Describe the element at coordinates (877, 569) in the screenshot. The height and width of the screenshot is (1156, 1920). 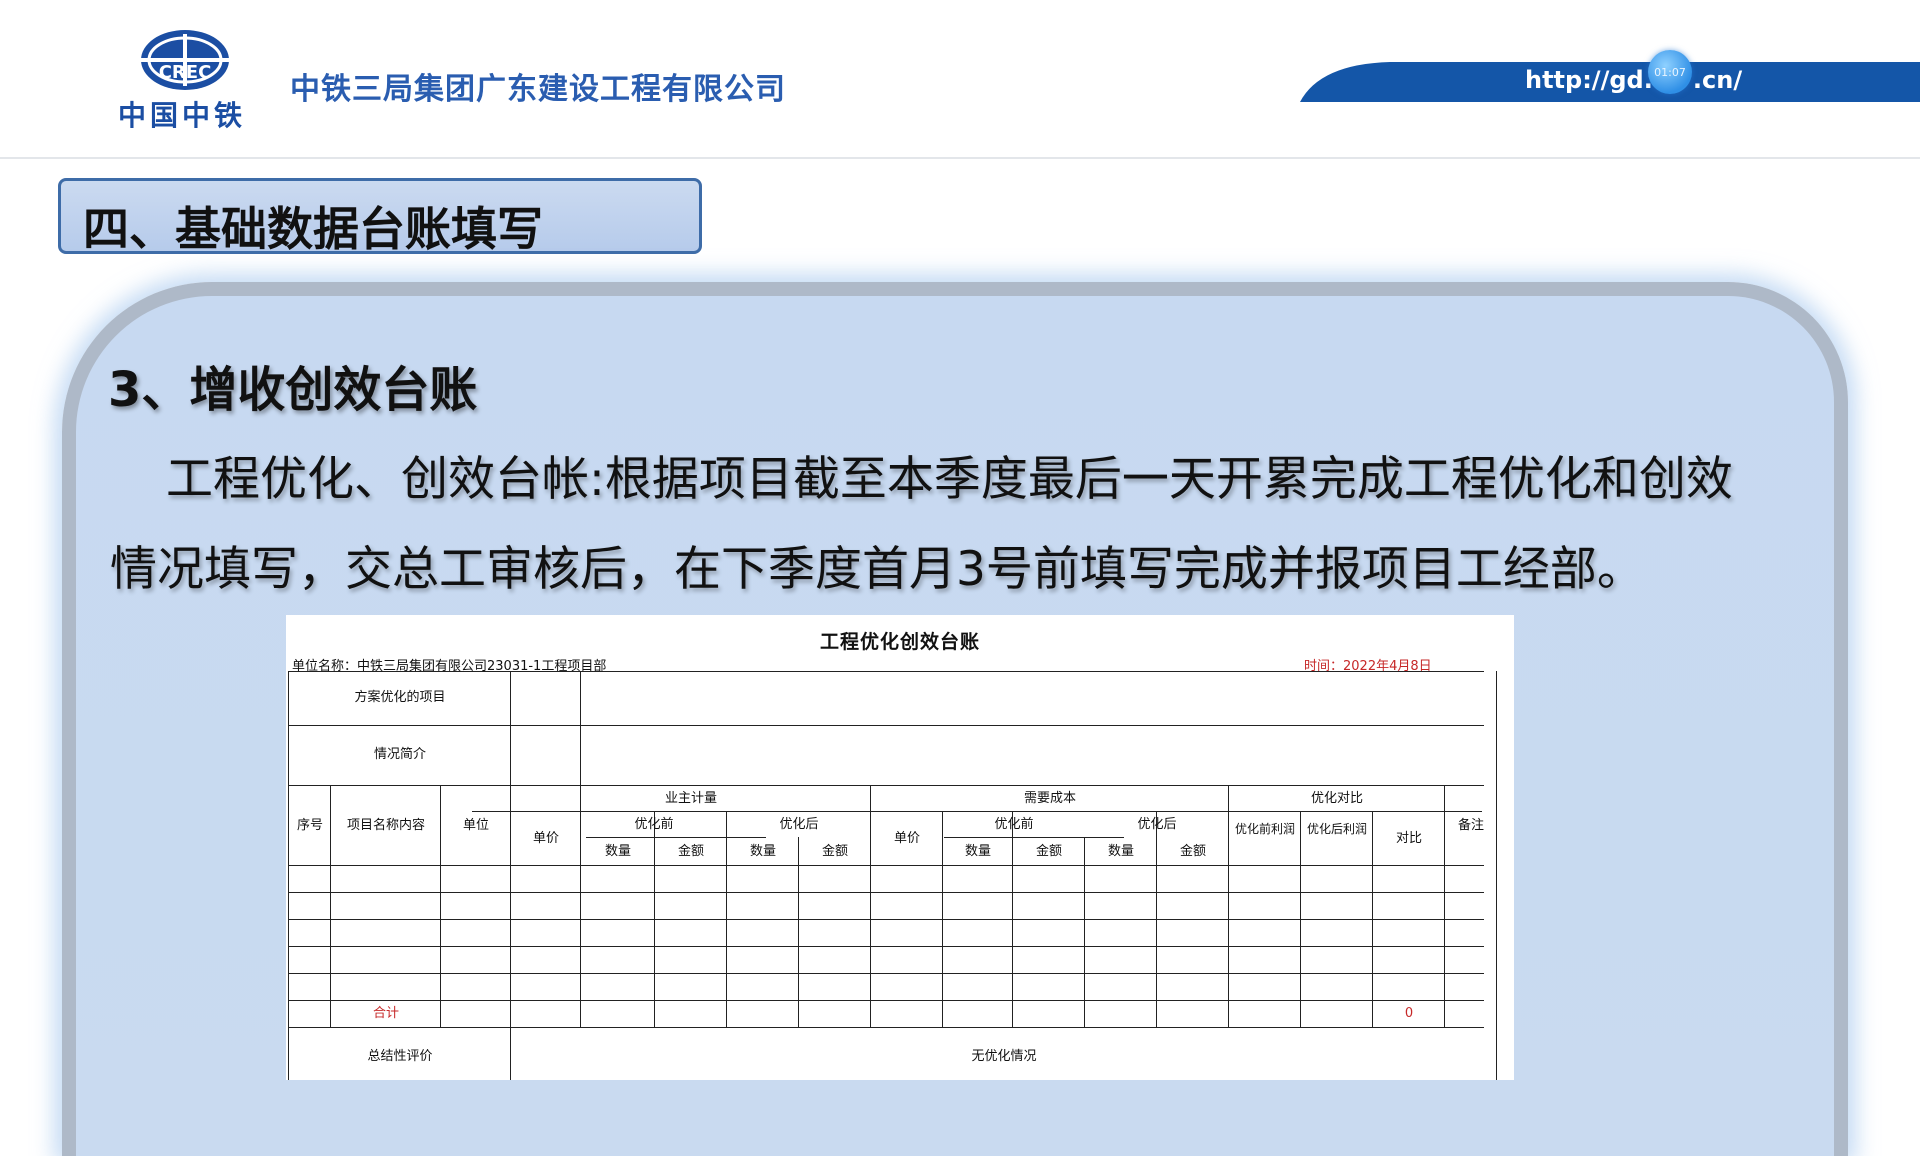
I see `body-text-line-2: 情况填写，交总工审核后，在下季度首月3号前填写完成并报项目工经部。` at that location.